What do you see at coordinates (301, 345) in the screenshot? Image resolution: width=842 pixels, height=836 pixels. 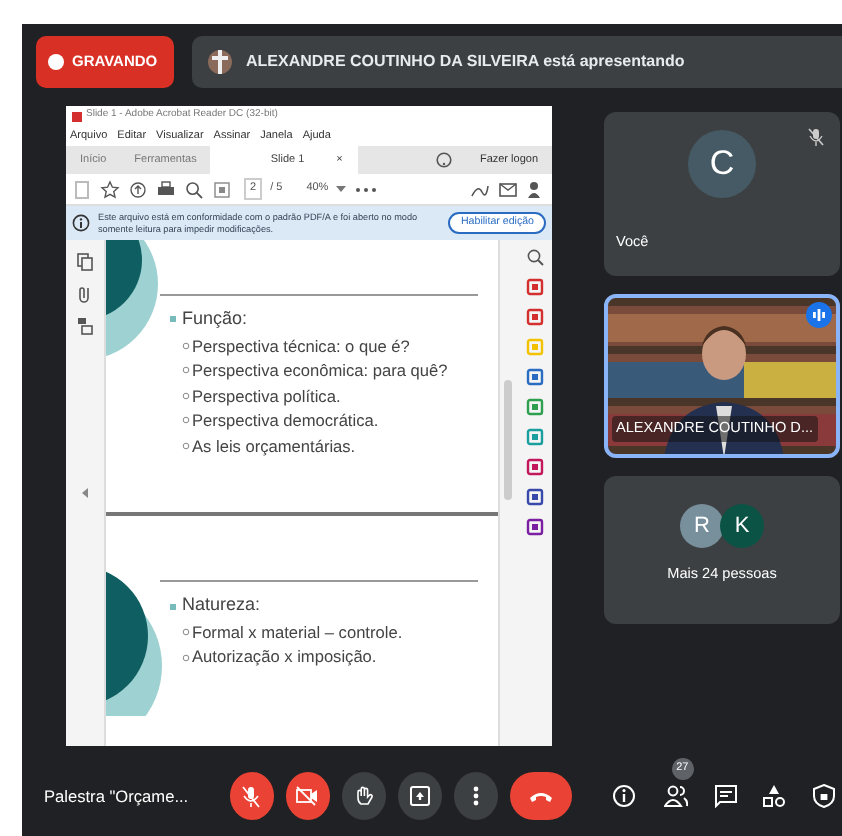 I see `slide-bullet: Perspectiva técnica: o que é?` at bounding box center [301, 345].